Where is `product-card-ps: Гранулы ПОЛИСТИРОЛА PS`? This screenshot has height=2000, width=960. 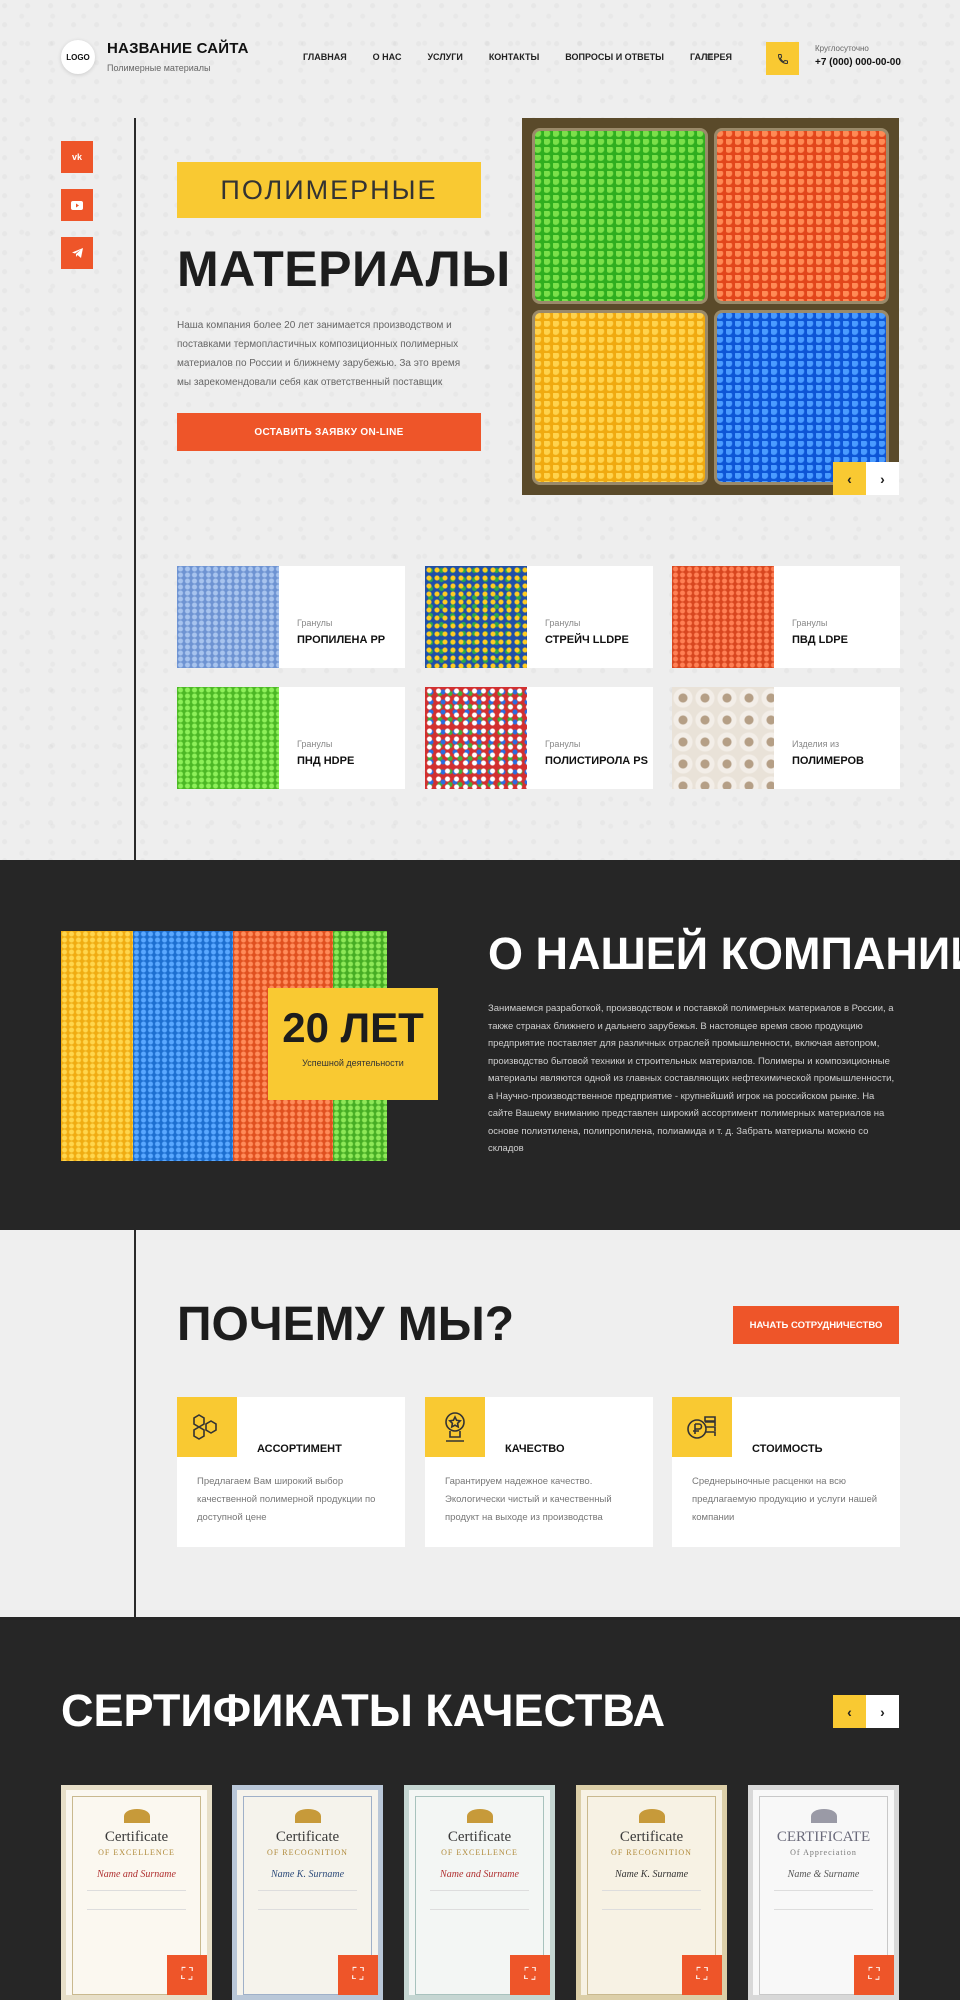
product-card-ps: Гранулы ПОЛИСТИРОЛА PS is located at coordinates (539, 738).